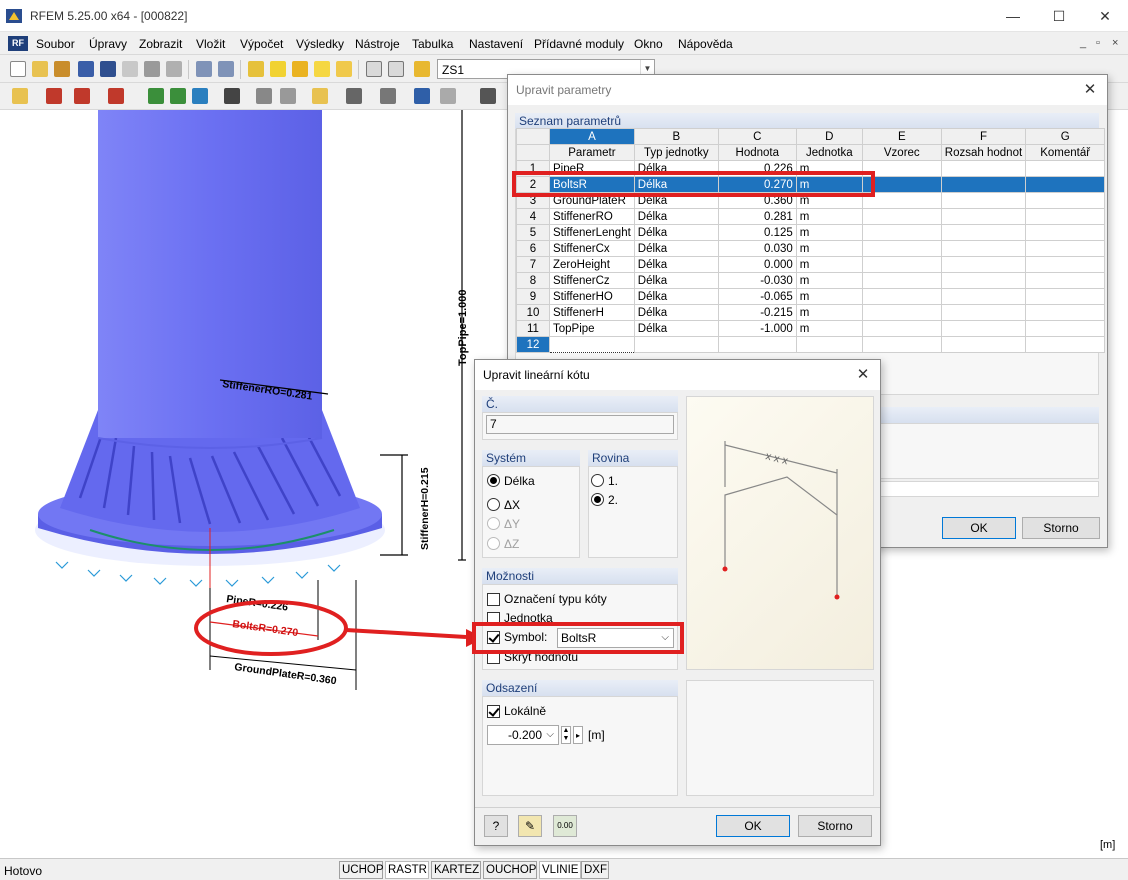 The width and height of the screenshot is (1128, 880). I want to click on number-field: 7, so click(580, 424).